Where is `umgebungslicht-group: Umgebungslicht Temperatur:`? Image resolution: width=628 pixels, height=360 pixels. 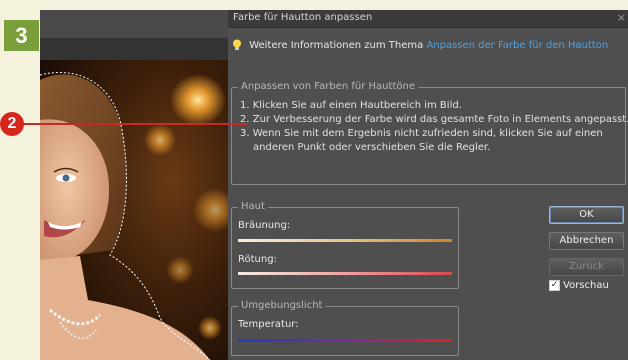
umgebungslicht-group: Umgebungslicht Temperatur: is located at coordinates (345, 328).